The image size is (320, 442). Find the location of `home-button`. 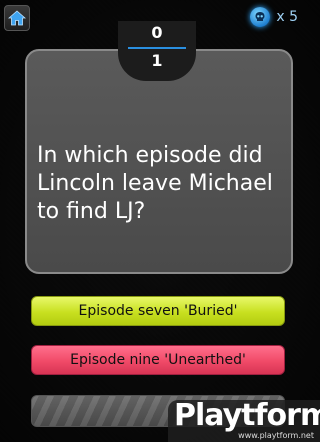

home-button is located at coordinates (17, 18).